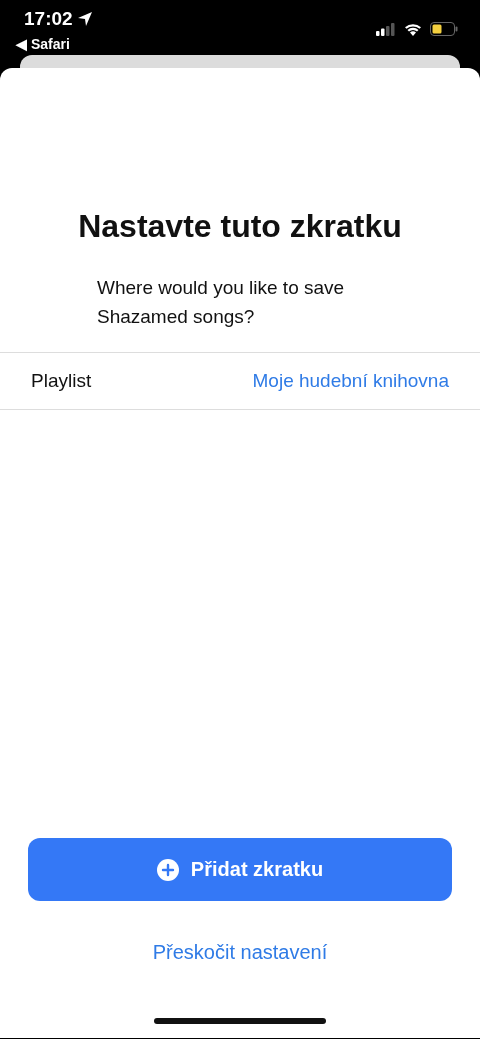  Describe the element at coordinates (167, 869) in the screenshot. I see `plus-circle-icon` at that location.